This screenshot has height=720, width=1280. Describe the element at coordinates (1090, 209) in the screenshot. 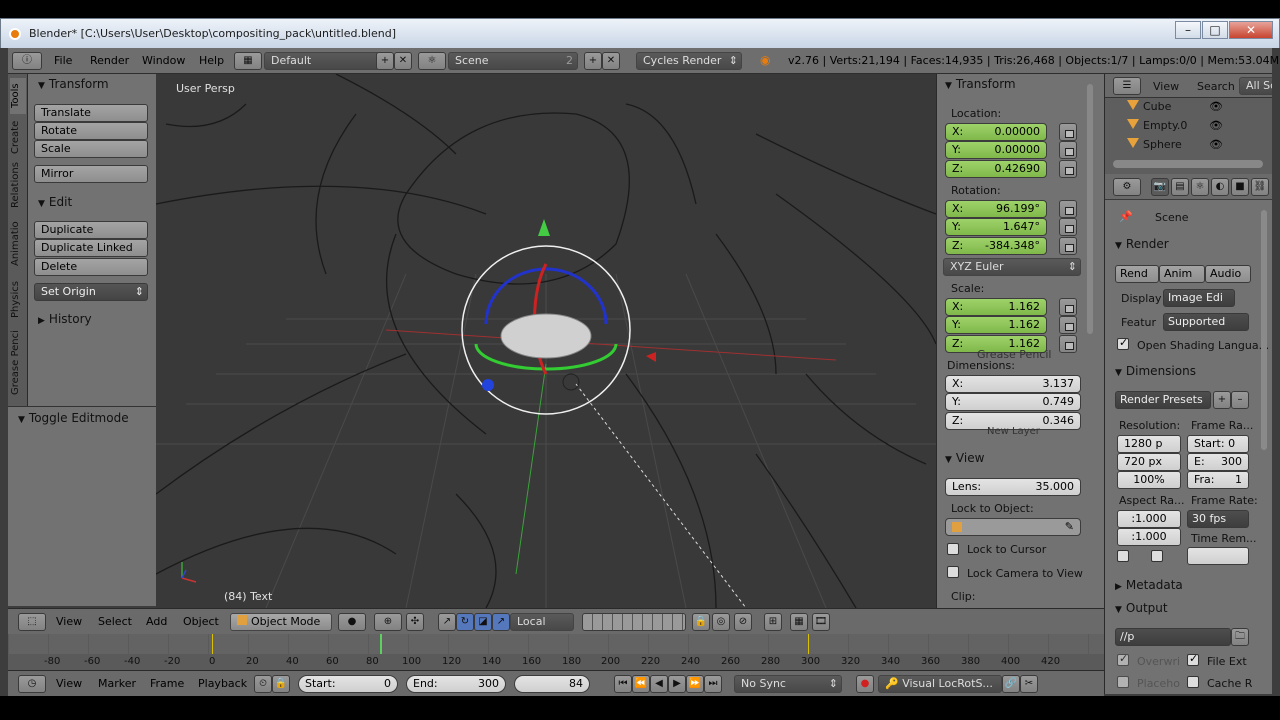

I see `n-panel-scrollbar` at that location.